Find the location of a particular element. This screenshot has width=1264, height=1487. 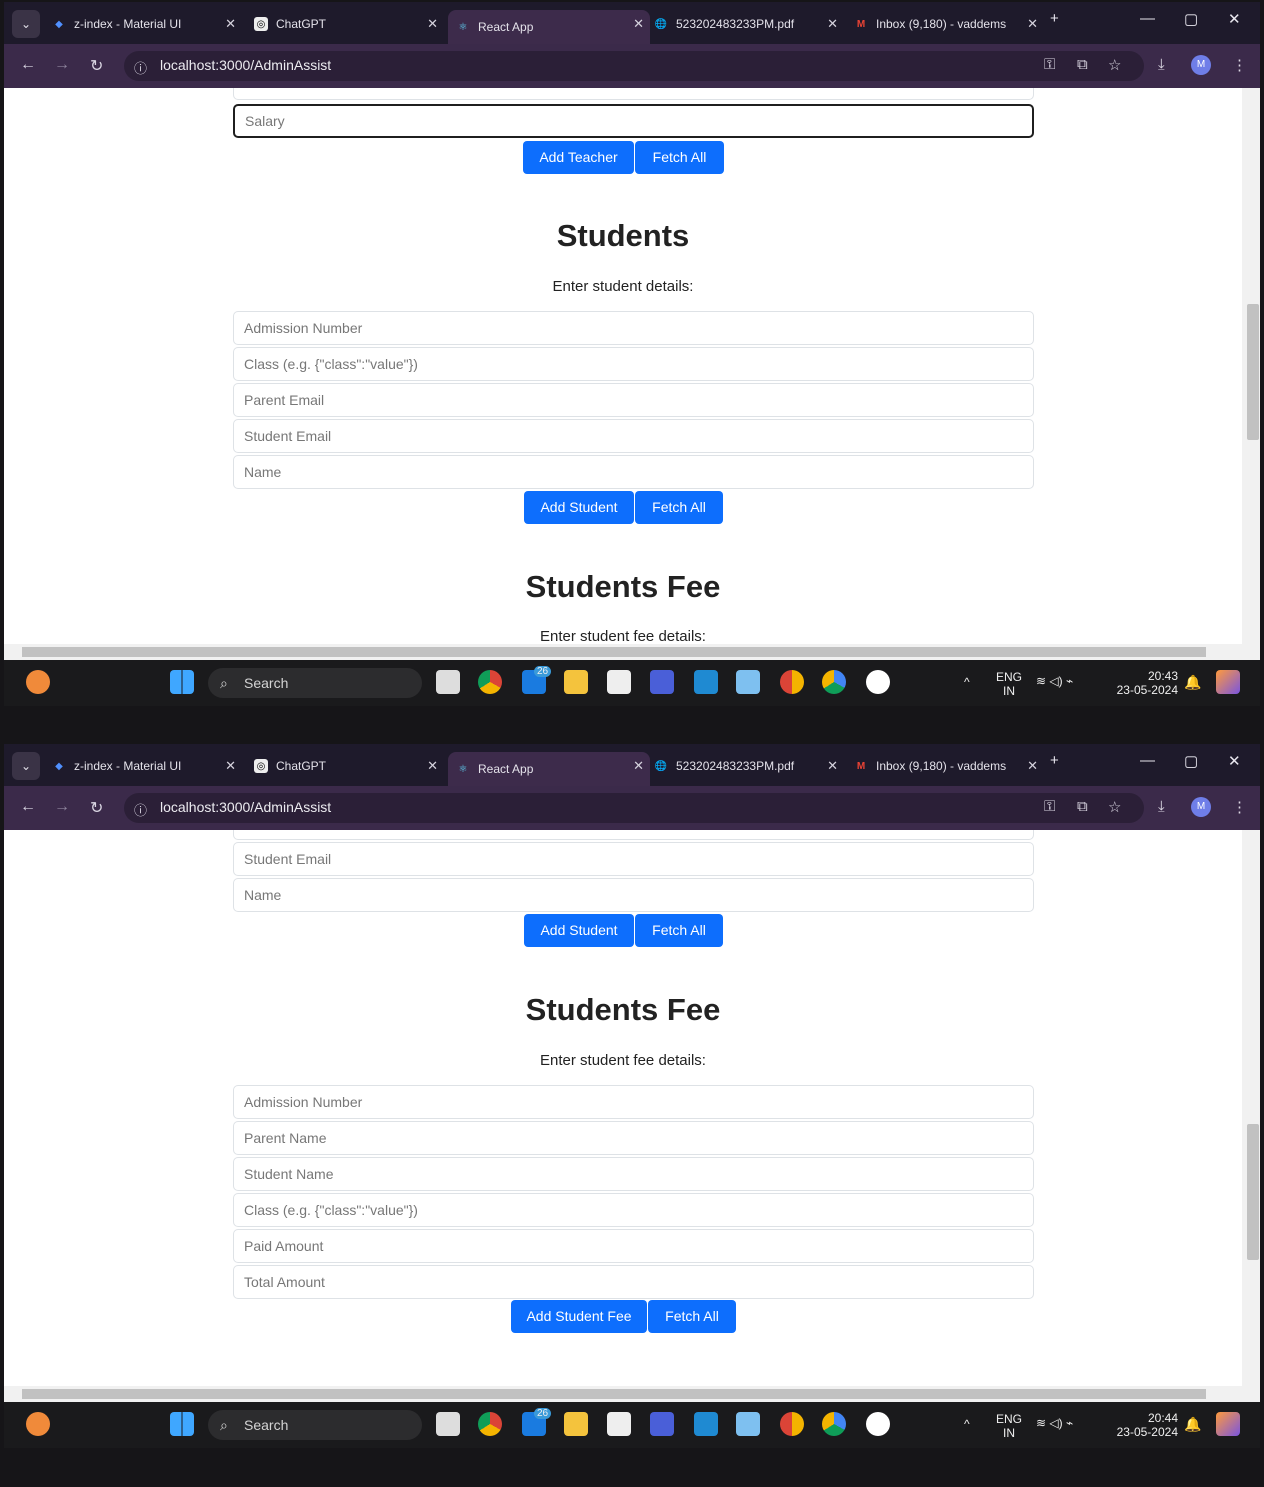

fee-paid-amount-input: Paid Amount is located at coordinates (633, 1246).